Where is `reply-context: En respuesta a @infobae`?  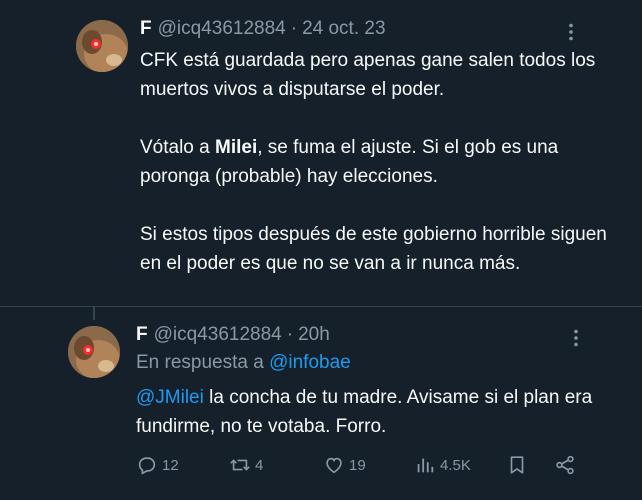
reply-context: En respuesta a @infobae is located at coordinates (243, 363).